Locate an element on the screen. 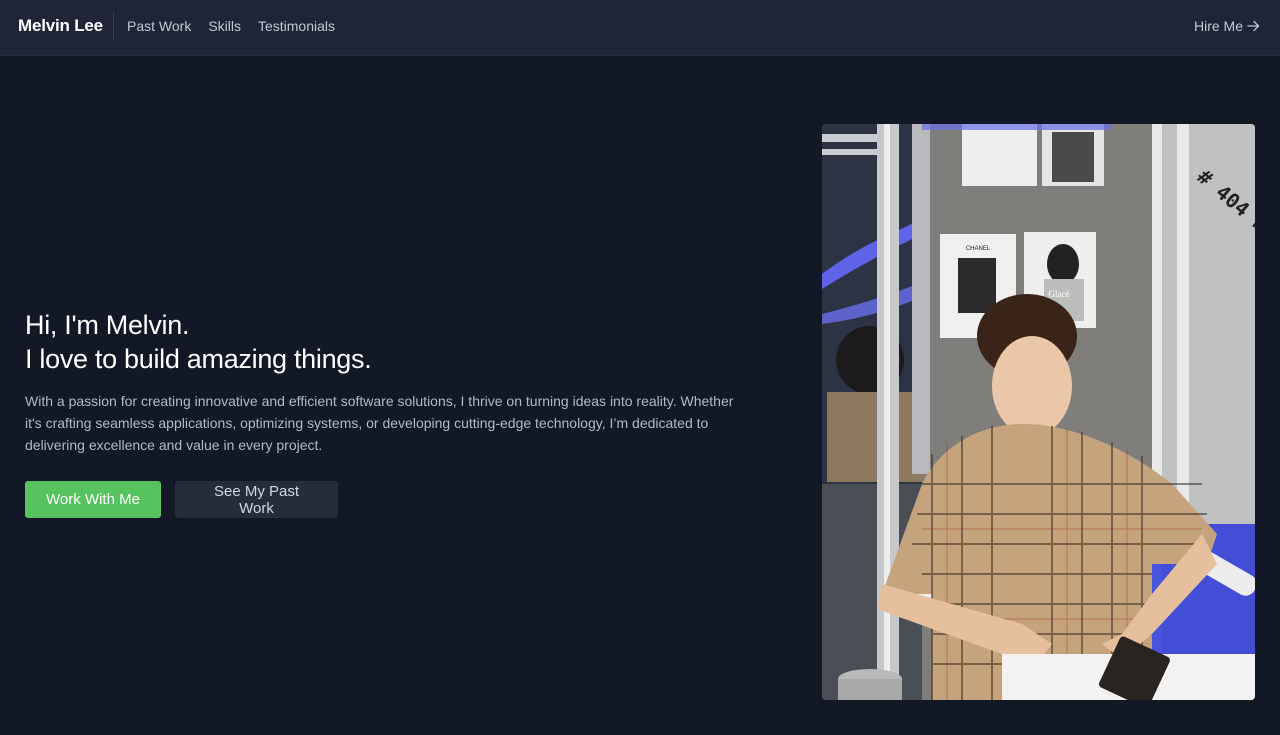 The width and height of the screenshot is (1280, 735). hire-me-link: Hire Me is located at coordinates (1227, 26).